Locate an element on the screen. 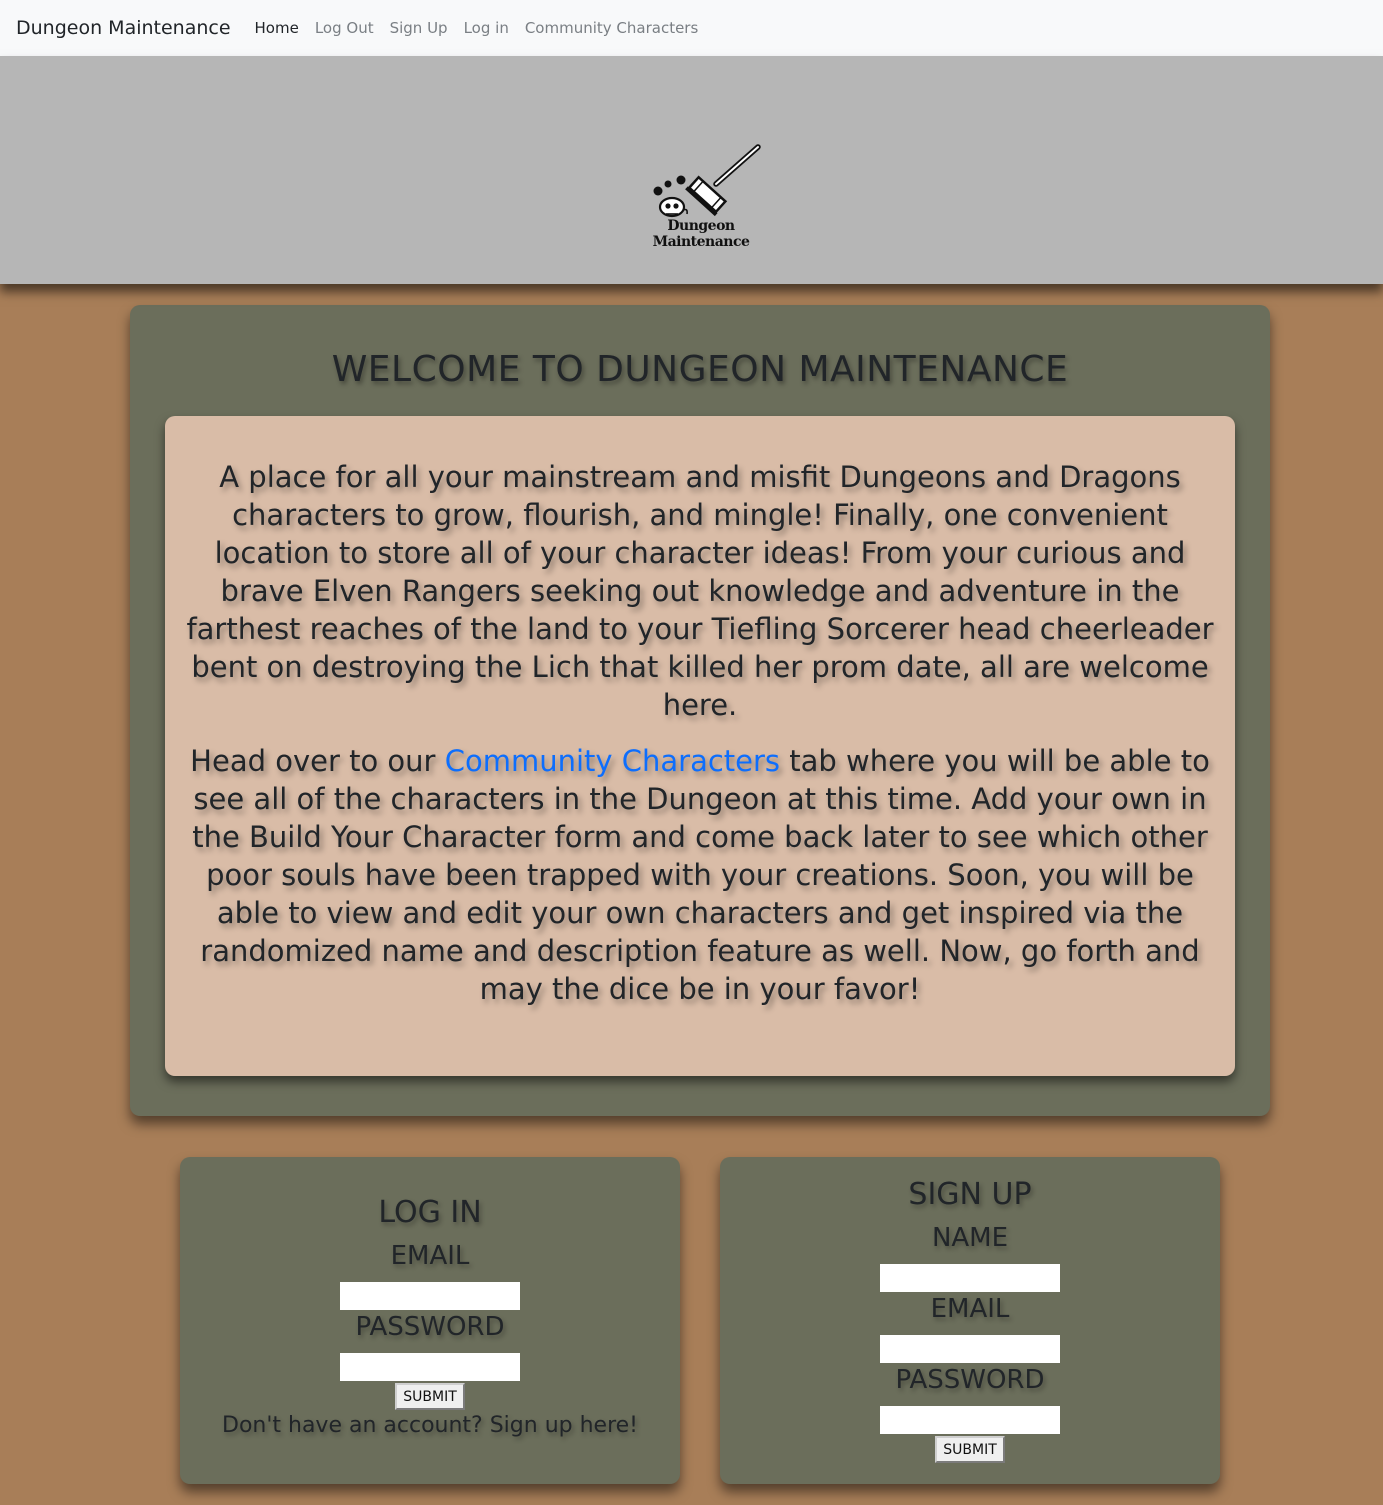 Image resolution: width=1383 pixels, height=1505 pixels. navbar-brand: Dungeon Maintenance is located at coordinates (123, 28).